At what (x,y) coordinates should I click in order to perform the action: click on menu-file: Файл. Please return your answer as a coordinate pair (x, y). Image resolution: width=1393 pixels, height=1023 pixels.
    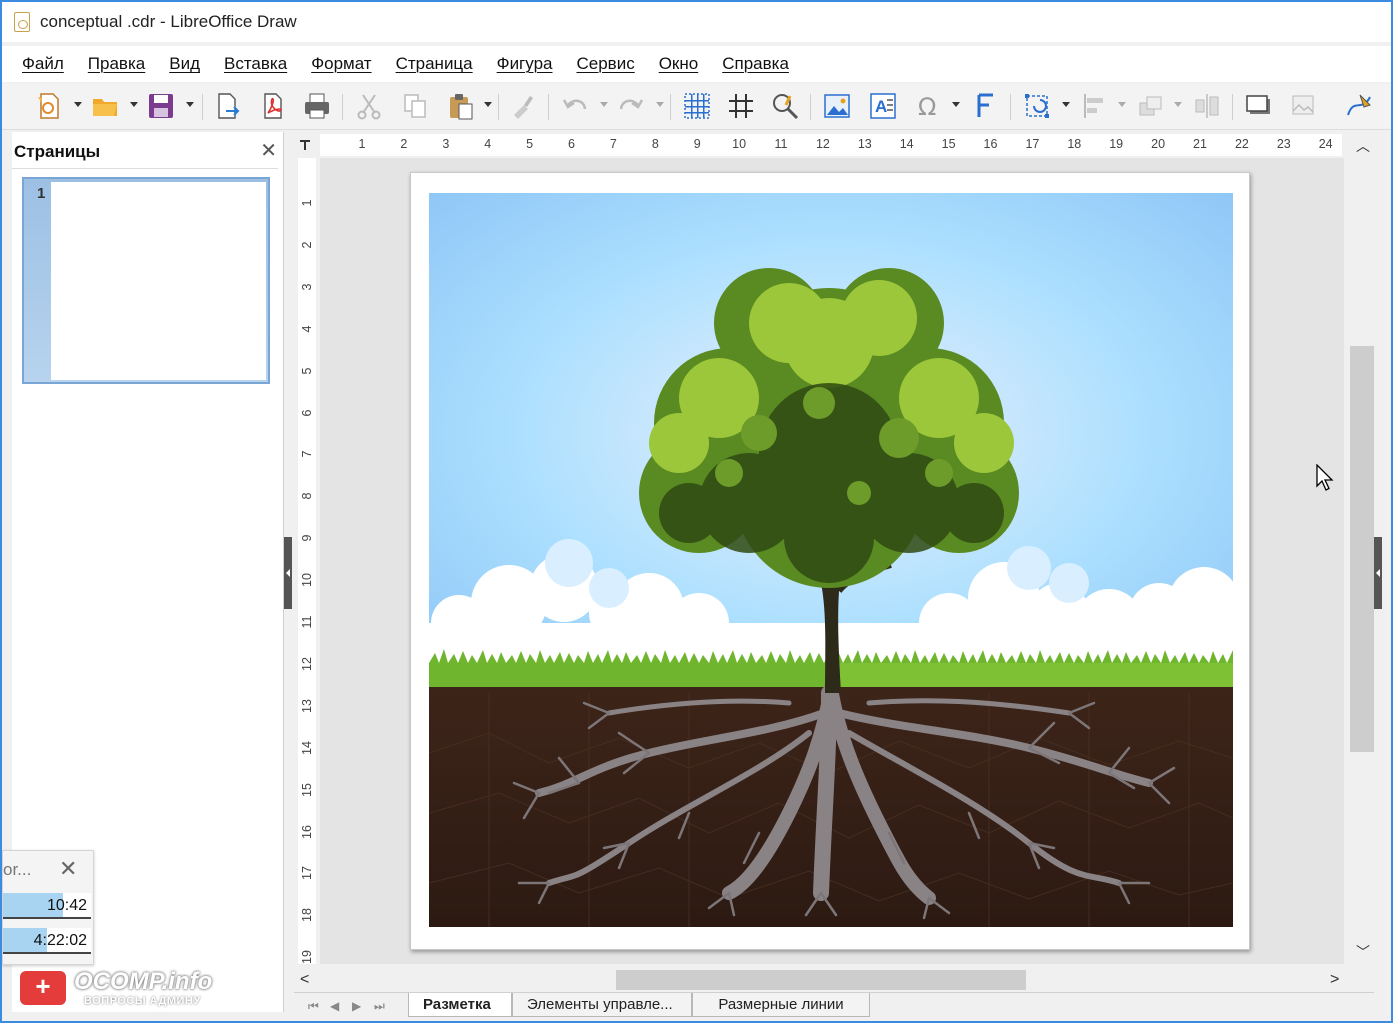
    Looking at the image, I should click on (43, 64).